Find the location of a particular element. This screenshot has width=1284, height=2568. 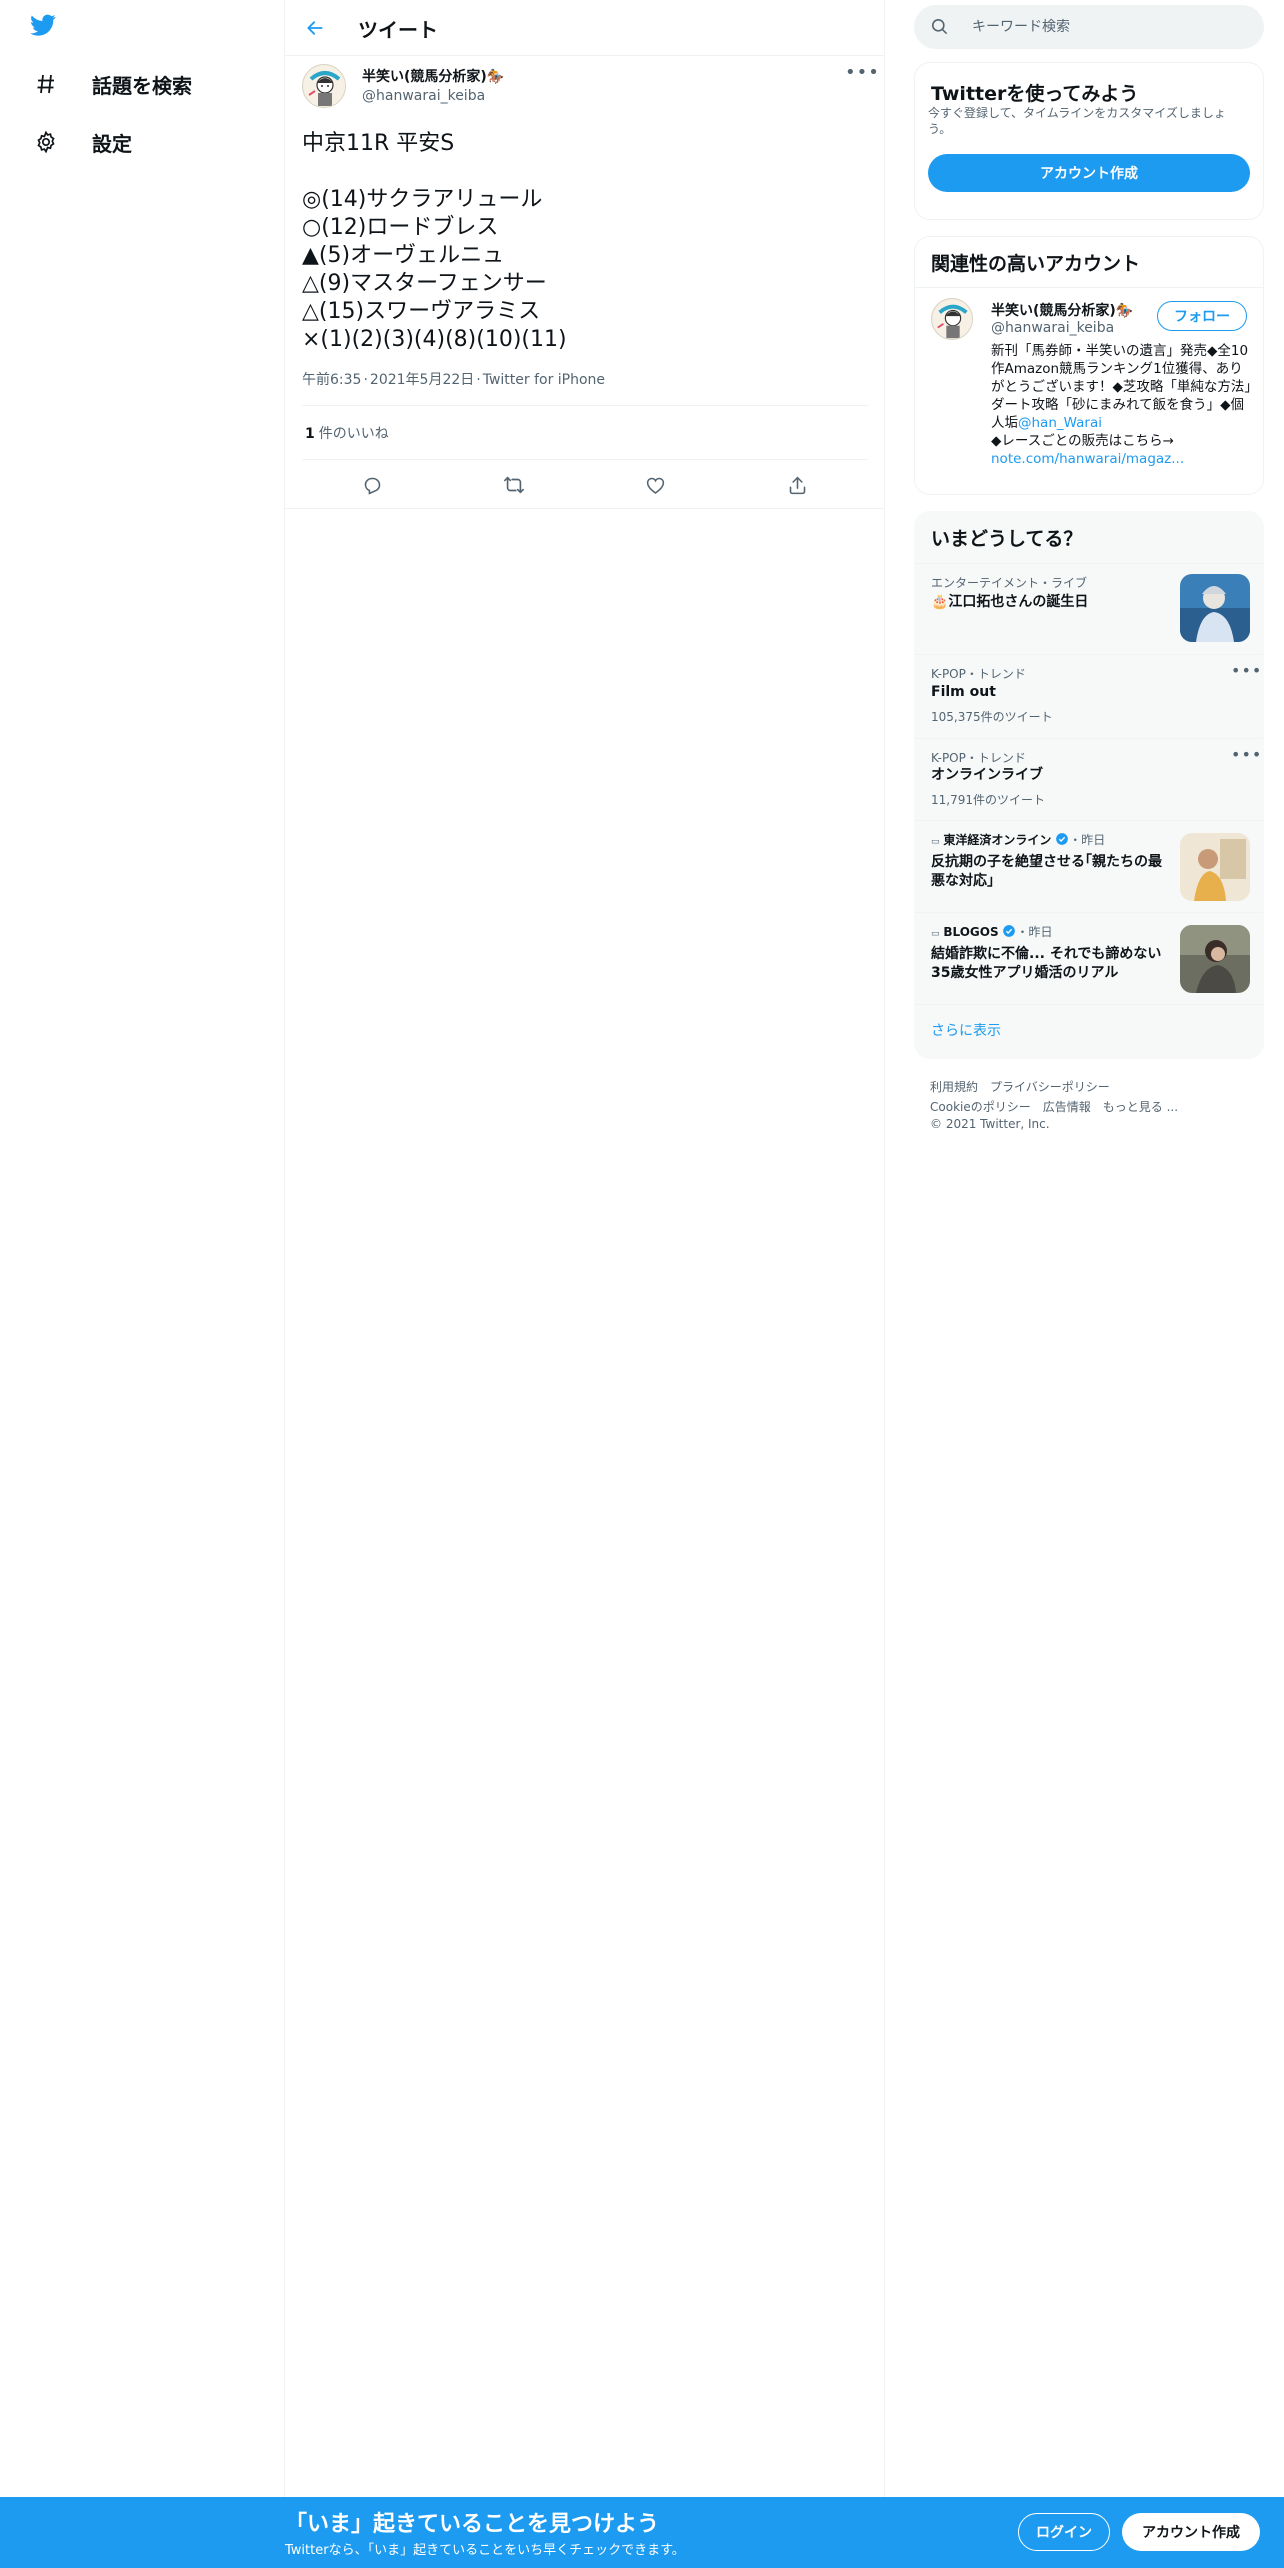

related-accounts-title: 関連性の高いアカウント is located at coordinates (1036, 264).